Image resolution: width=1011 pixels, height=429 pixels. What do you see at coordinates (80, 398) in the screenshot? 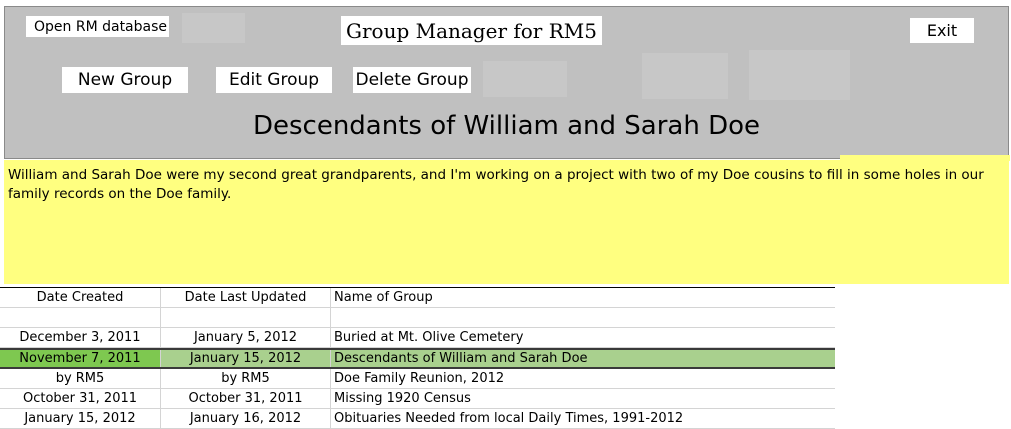
I see `date-created-cell: October 31, 2011` at bounding box center [80, 398].